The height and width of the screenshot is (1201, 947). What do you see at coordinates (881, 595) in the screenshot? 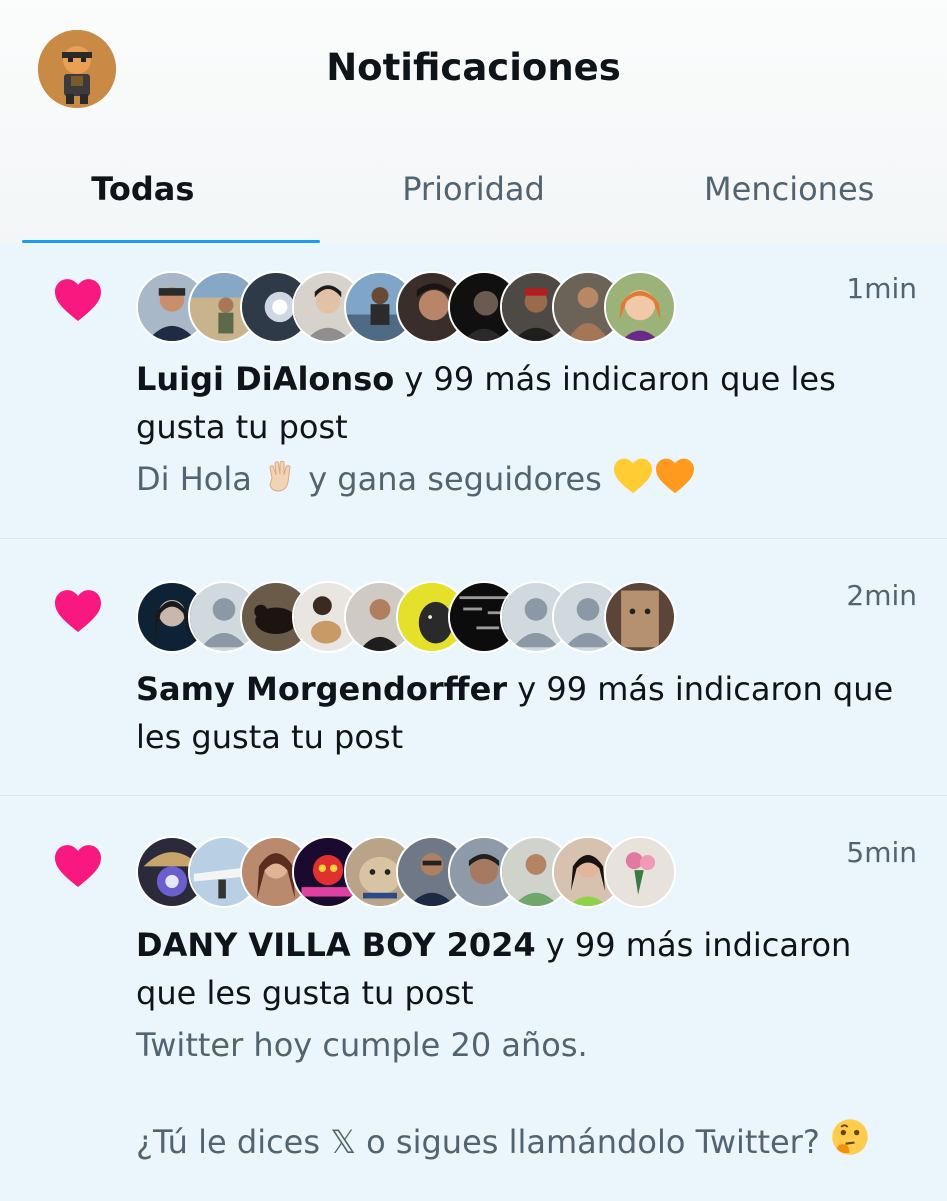
I see `timestamp: 2min` at bounding box center [881, 595].